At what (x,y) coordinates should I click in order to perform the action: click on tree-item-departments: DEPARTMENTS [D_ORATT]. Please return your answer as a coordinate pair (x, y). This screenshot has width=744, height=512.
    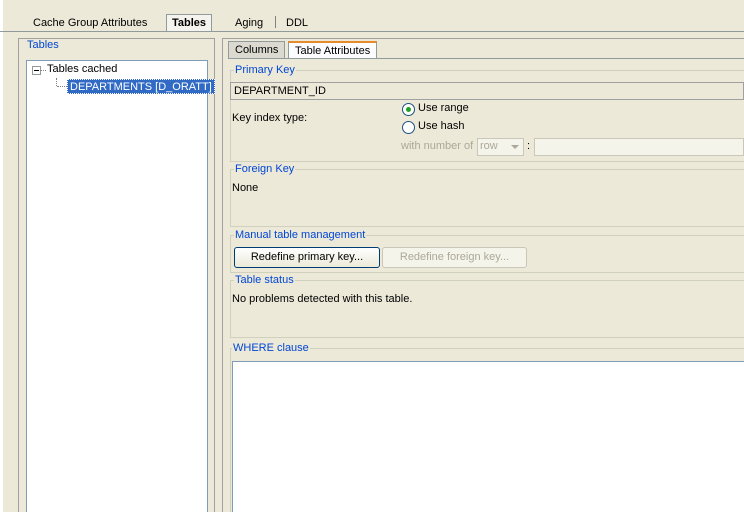
    Looking at the image, I should click on (141, 86).